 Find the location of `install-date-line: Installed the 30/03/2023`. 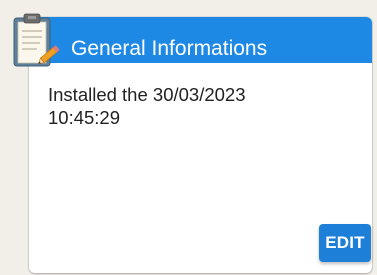

install-date-line: Installed the 30/03/2023 is located at coordinates (147, 94).